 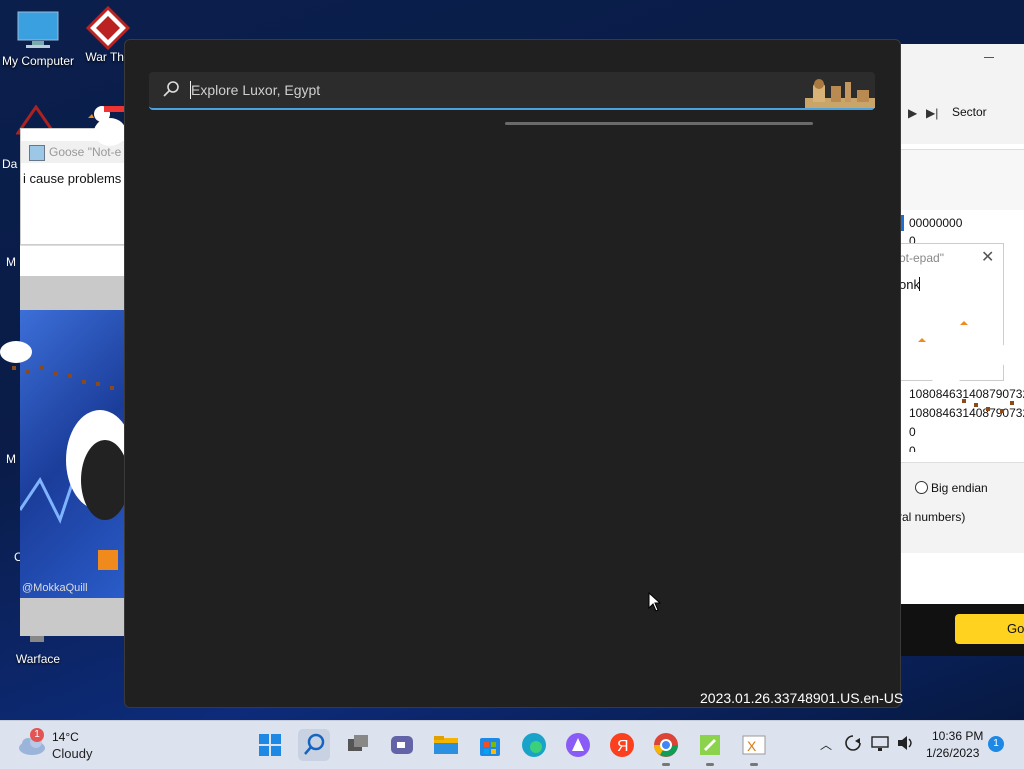 I want to click on muddy-footprints-right, so click(x=990, y=405).